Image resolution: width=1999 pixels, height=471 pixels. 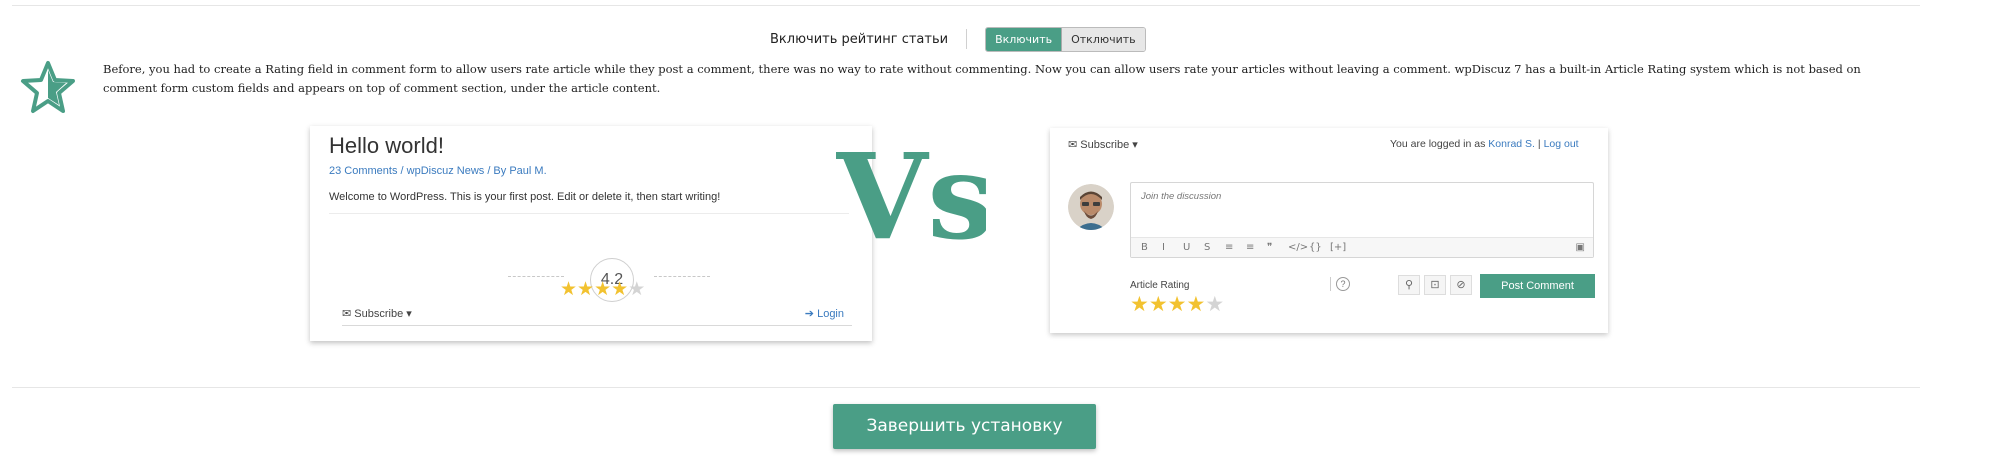 I want to click on toggle-separator, so click(x=967, y=39).